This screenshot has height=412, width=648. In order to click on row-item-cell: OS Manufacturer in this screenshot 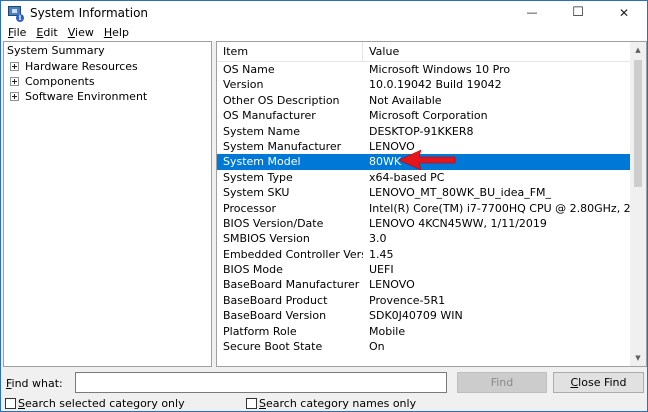, I will do `click(269, 116)`.